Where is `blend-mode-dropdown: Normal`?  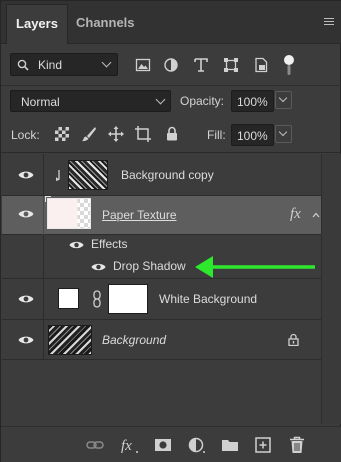
blend-mode-dropdown: Normal is located at coordinates (90, 101).